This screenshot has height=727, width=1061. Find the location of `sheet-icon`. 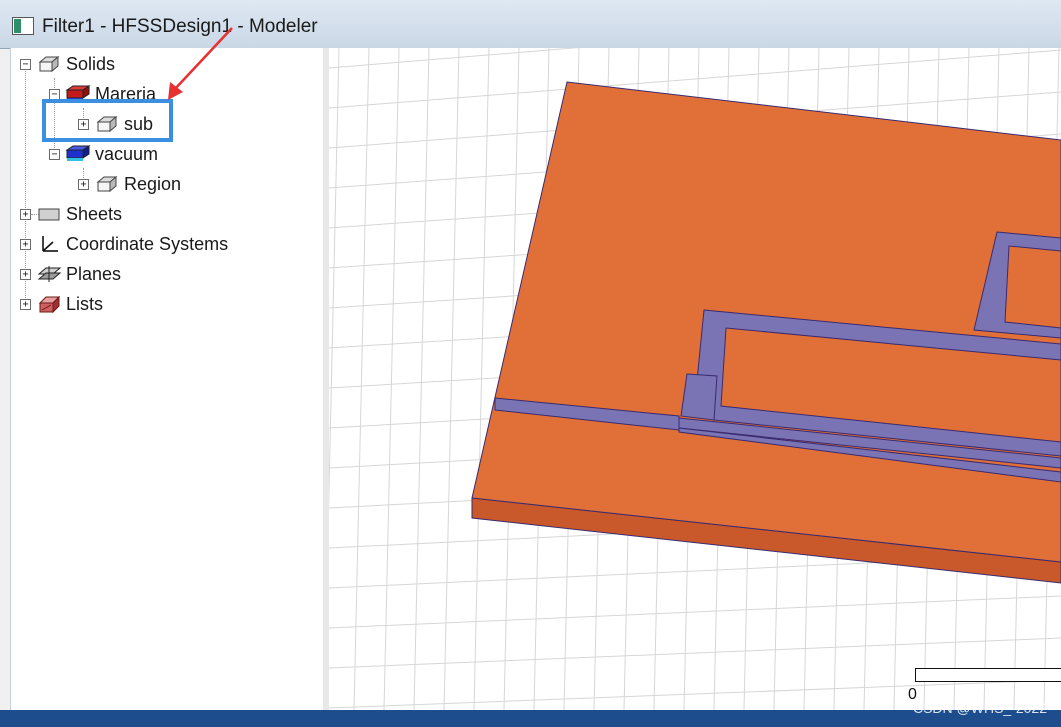

sheet-icon is located at coordinates (49, 214).